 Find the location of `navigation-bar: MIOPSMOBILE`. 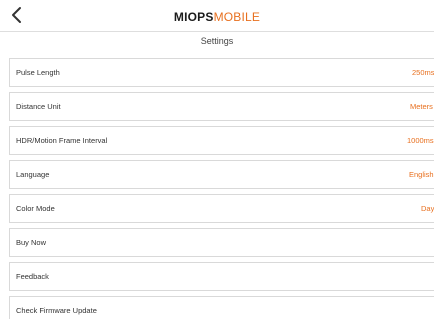

navigation-bar: MIOPSMOBILE is located at coordinates (217, 16).